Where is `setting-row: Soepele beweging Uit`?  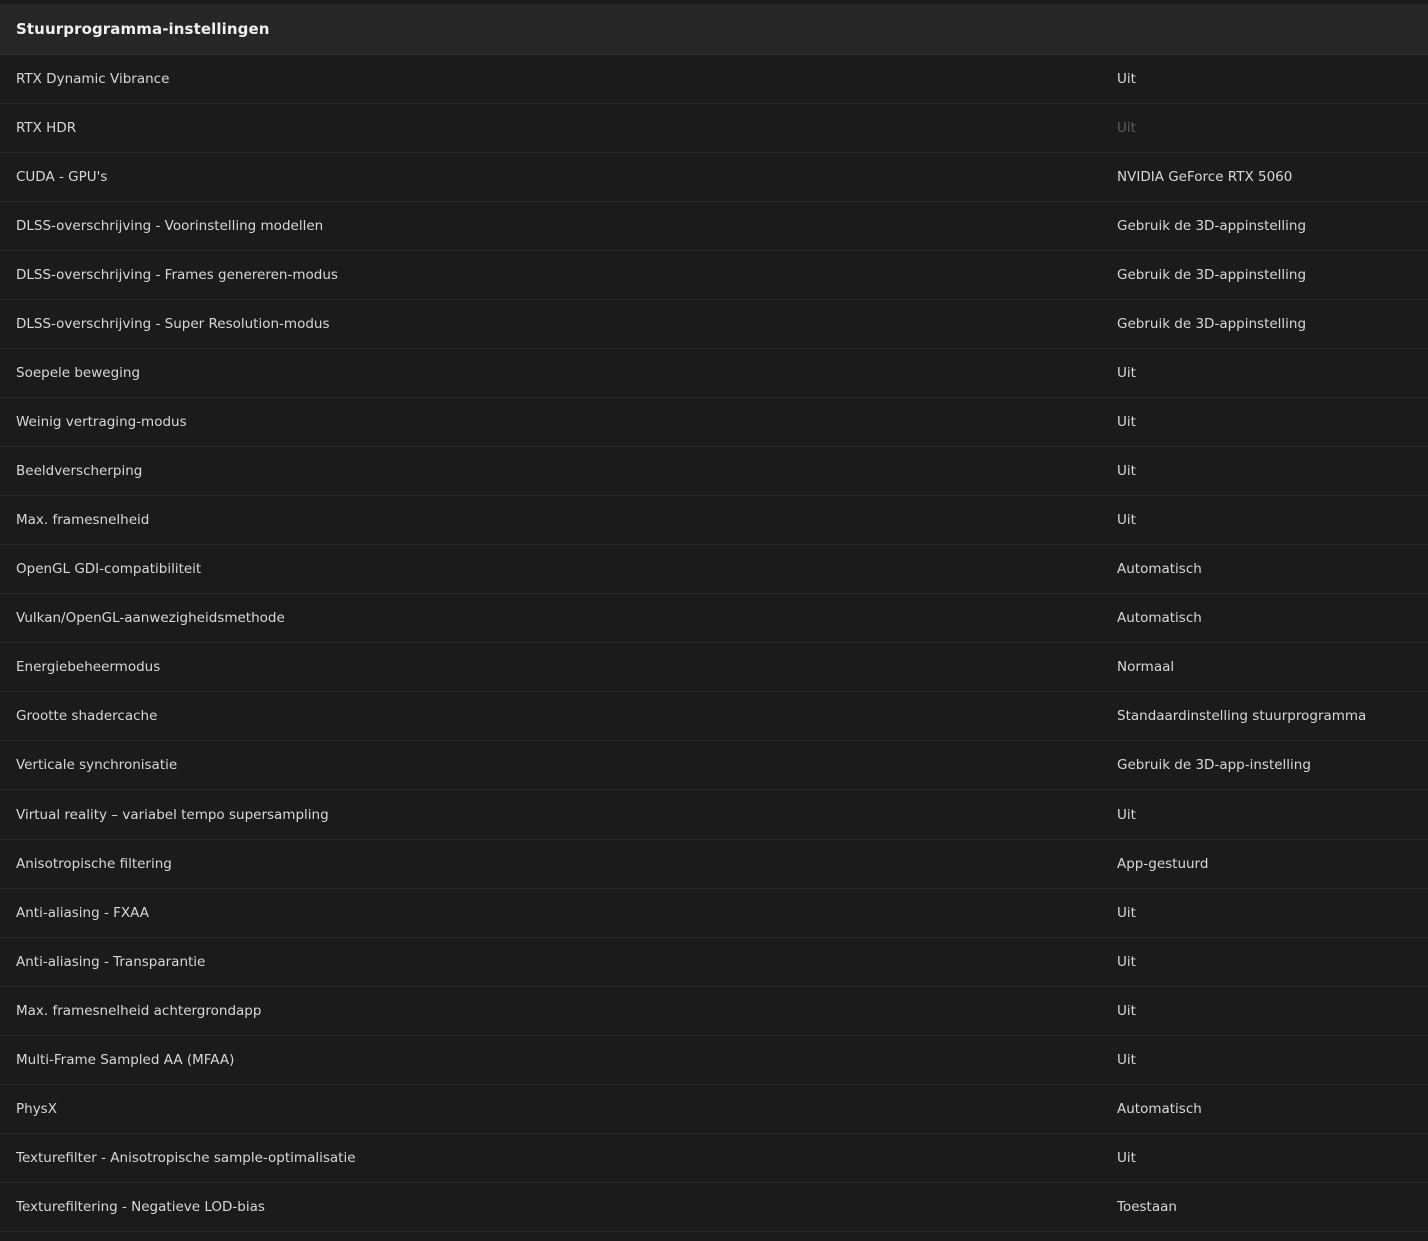
setting-row: Soepele beweging Uit is located at coordinates (714, 373).